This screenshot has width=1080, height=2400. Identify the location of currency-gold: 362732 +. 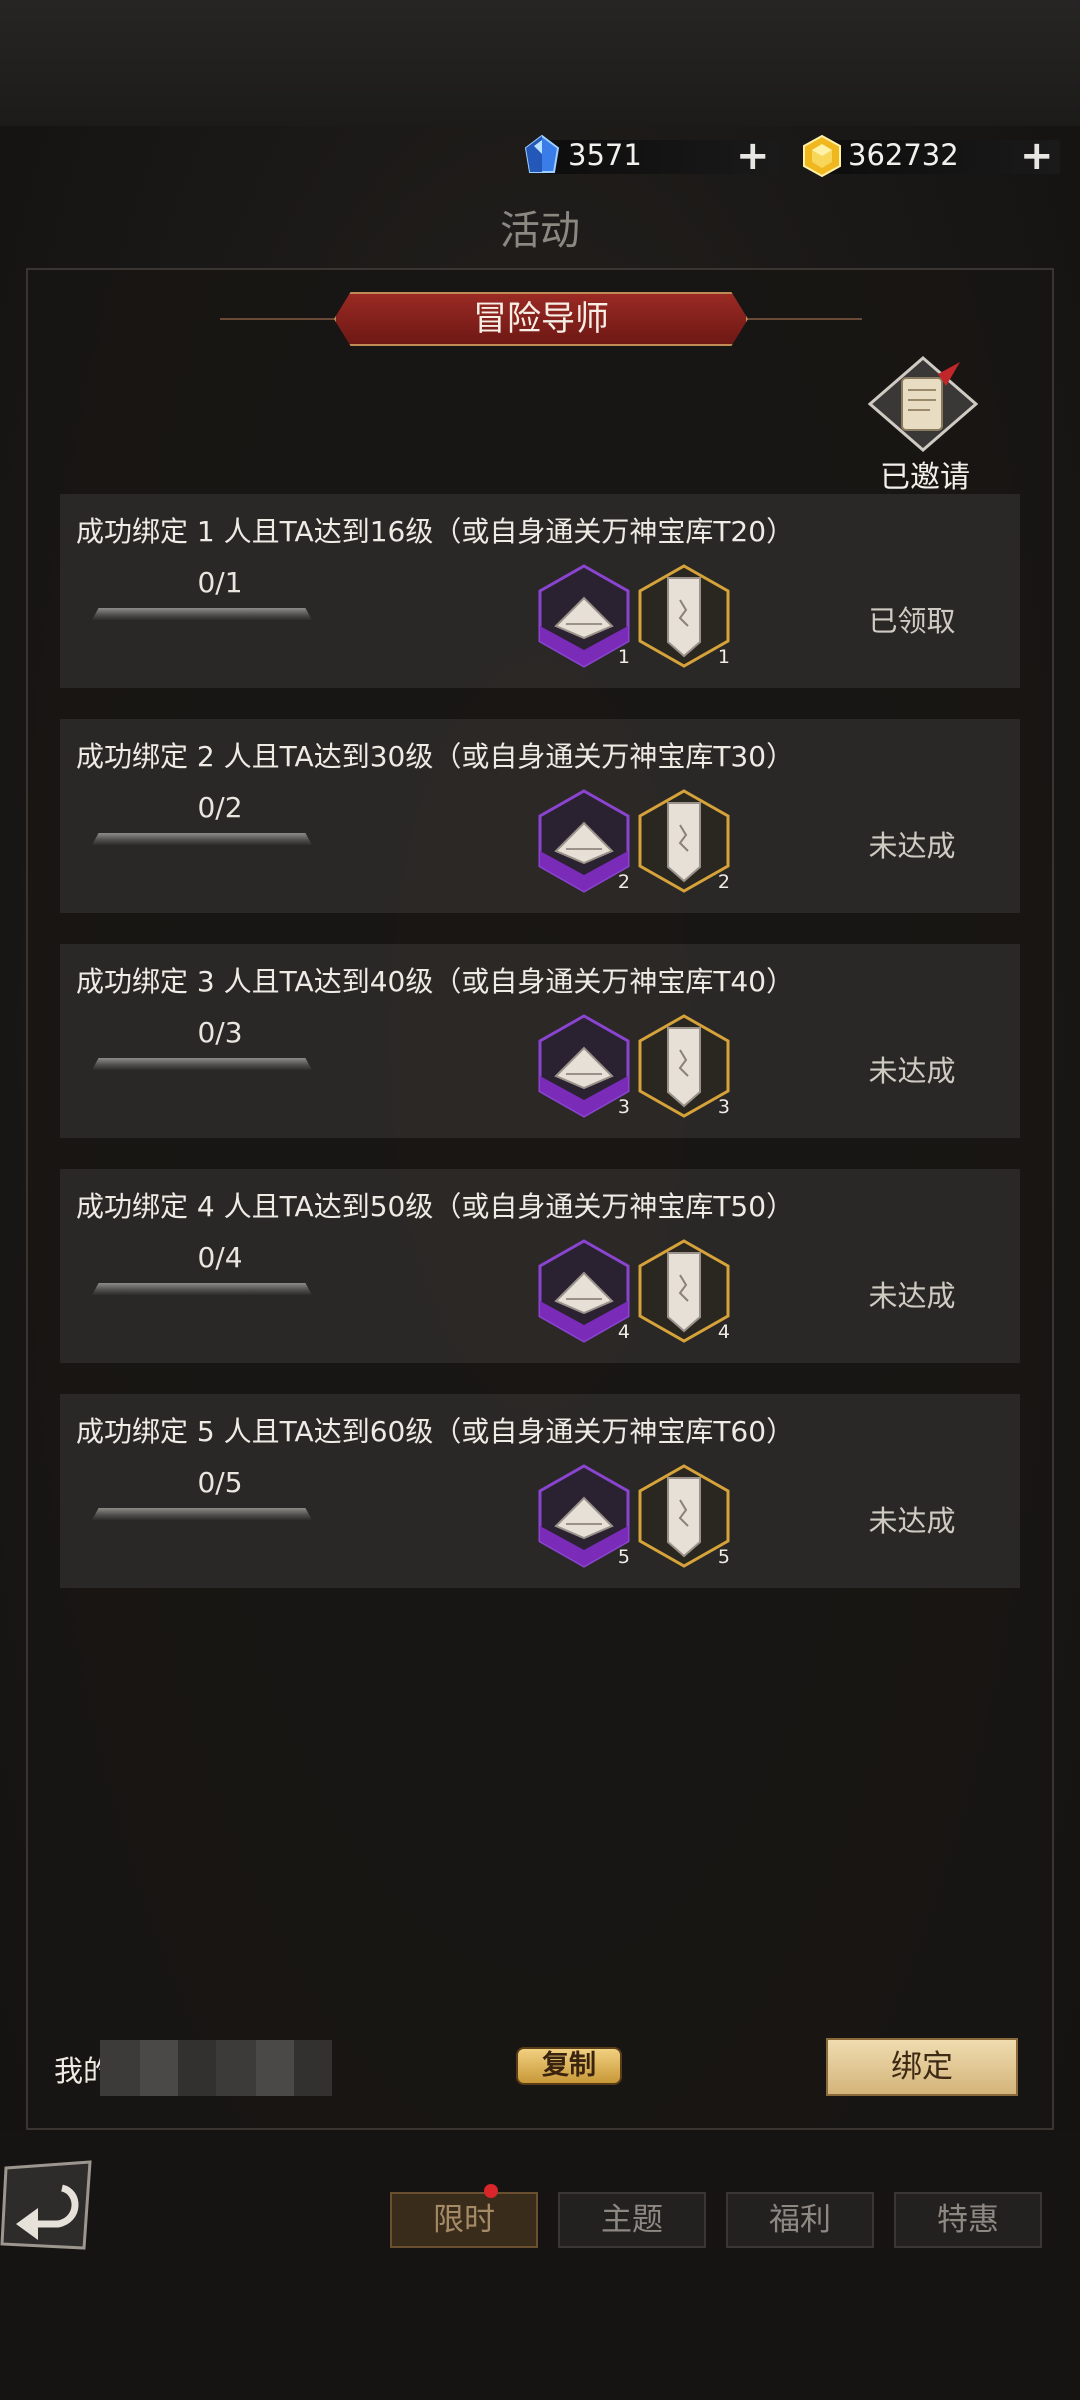
(930, 156).